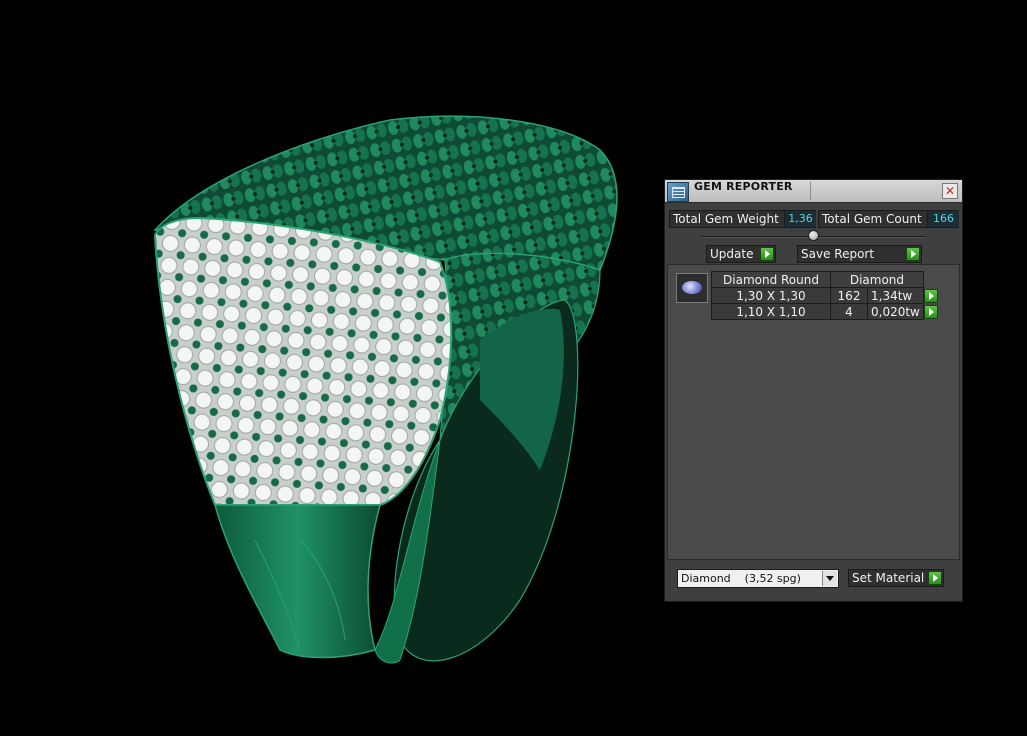 The width and height of the screenshot is (1027, 736). I want to click on title-tab-separator, so click(810, 191).